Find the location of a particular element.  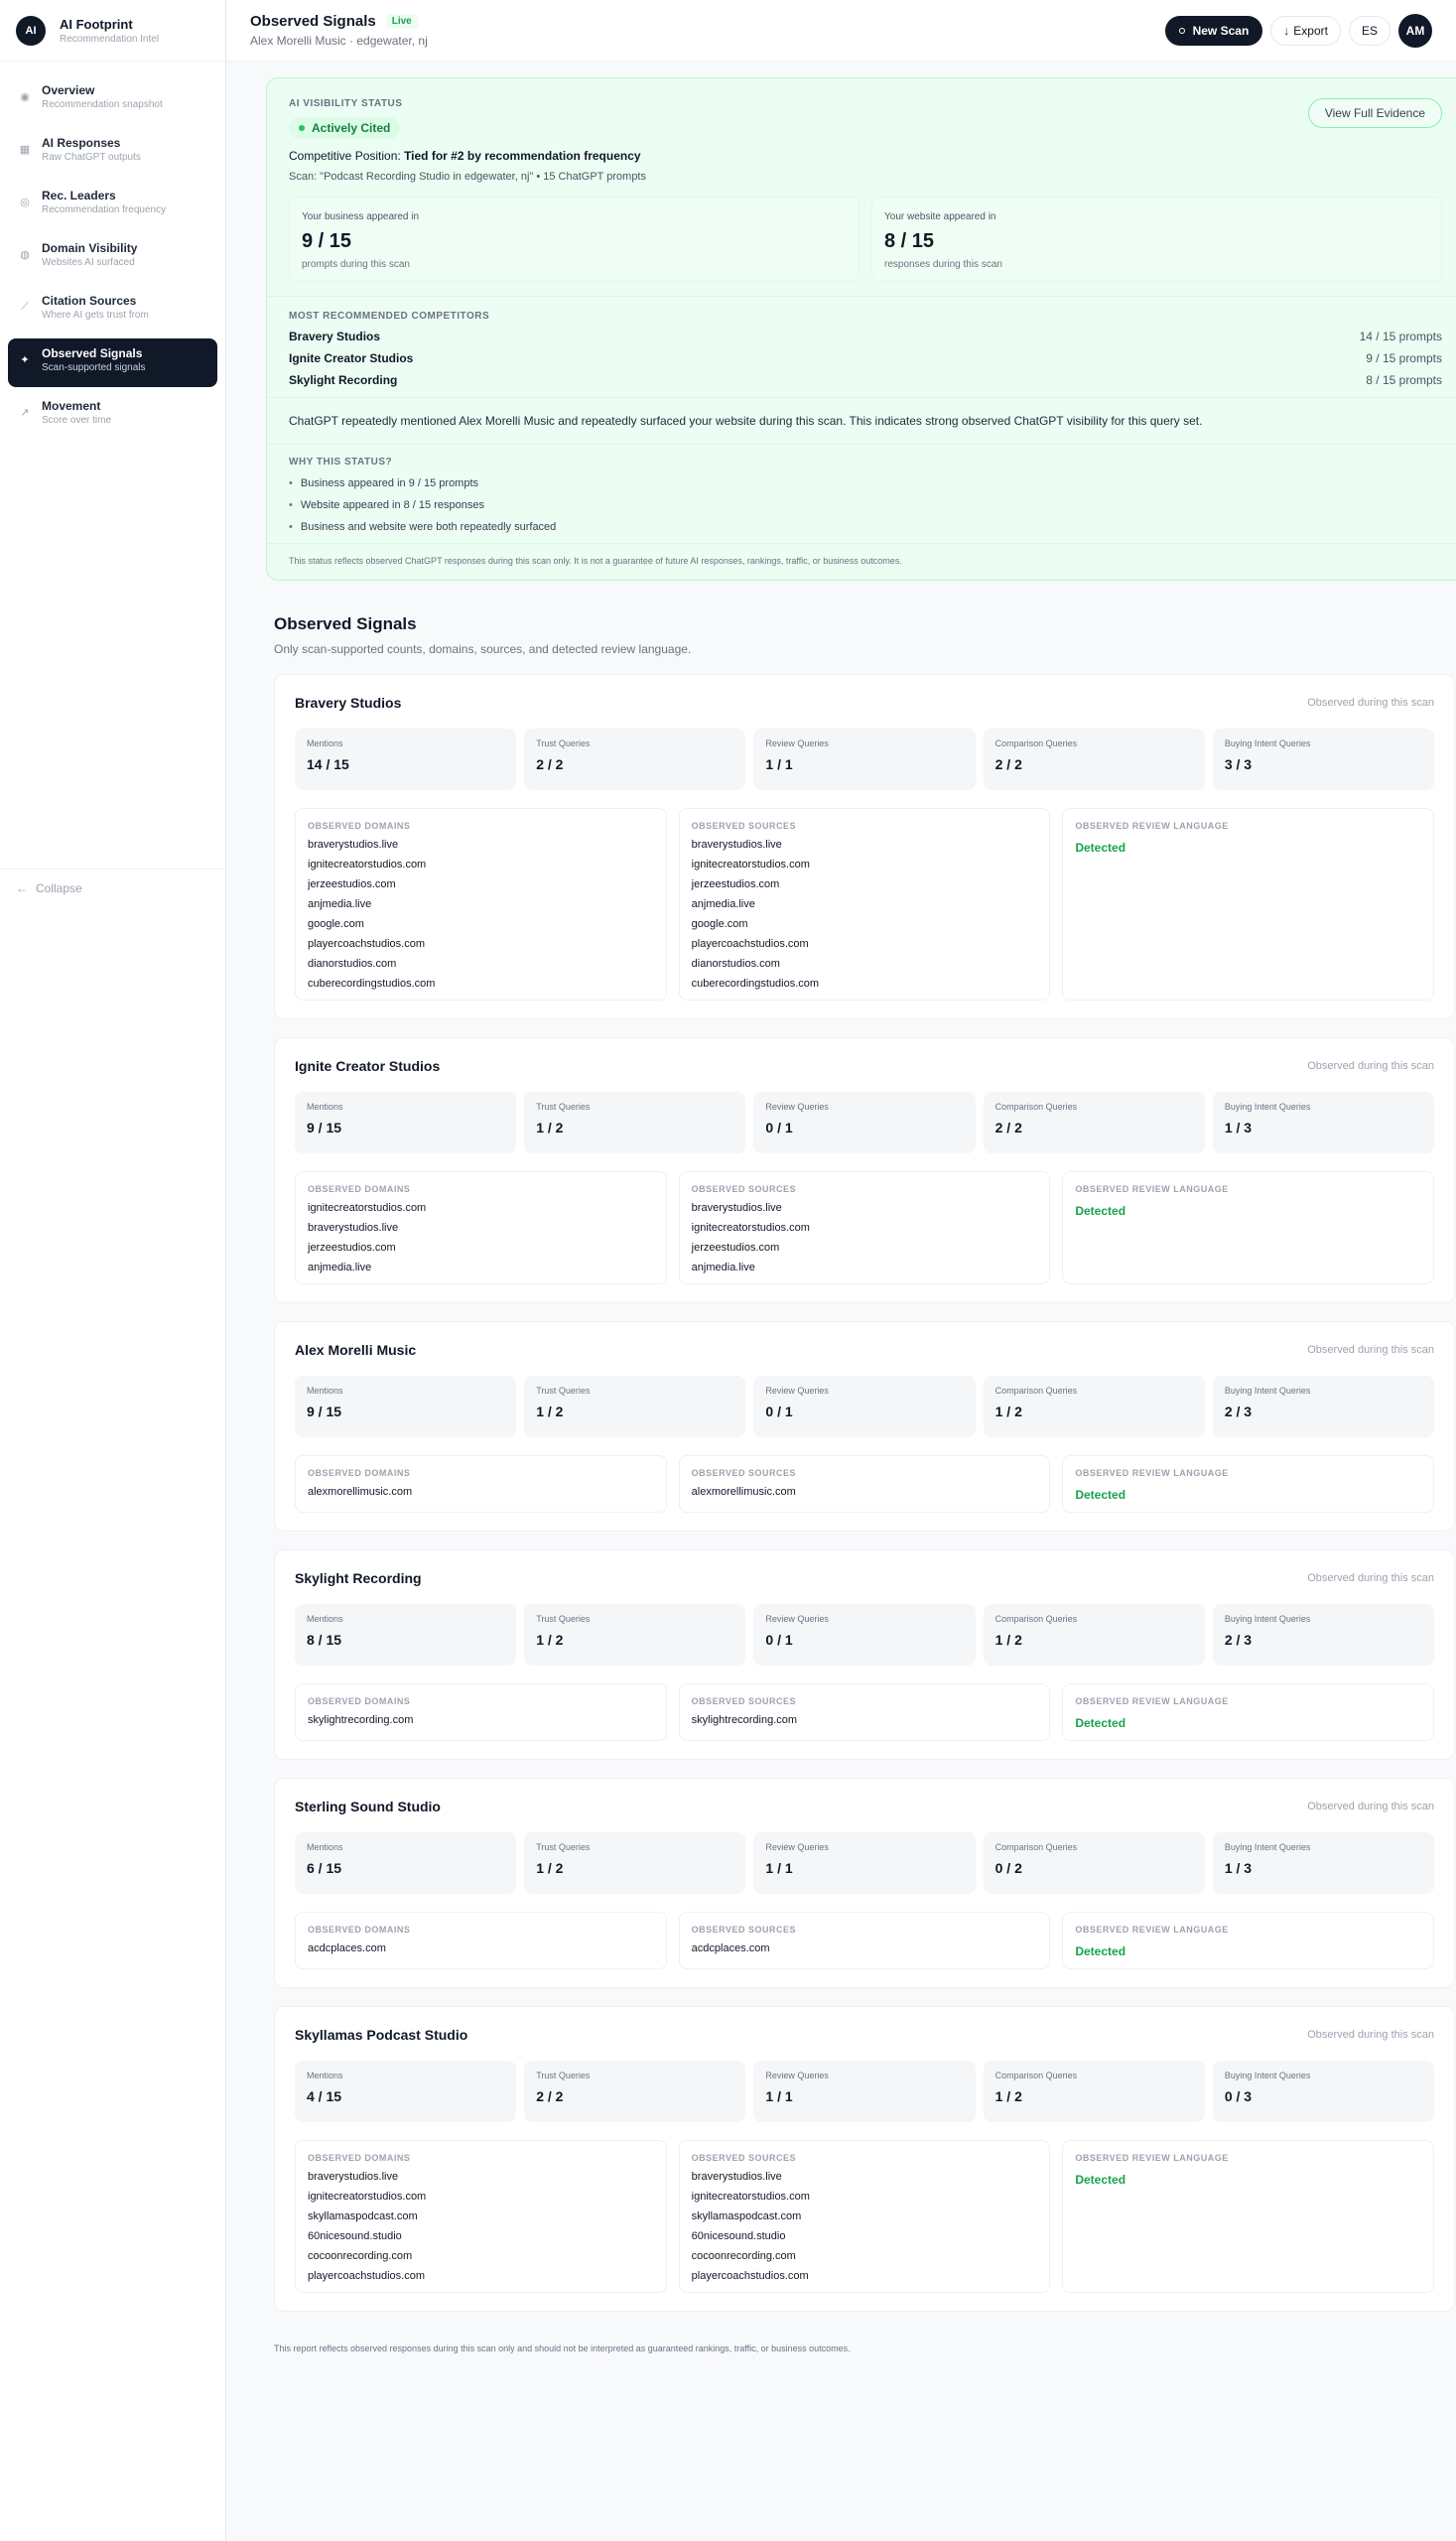

sidebar-item-label: Observed Signals is located at coordinates (92, 353).